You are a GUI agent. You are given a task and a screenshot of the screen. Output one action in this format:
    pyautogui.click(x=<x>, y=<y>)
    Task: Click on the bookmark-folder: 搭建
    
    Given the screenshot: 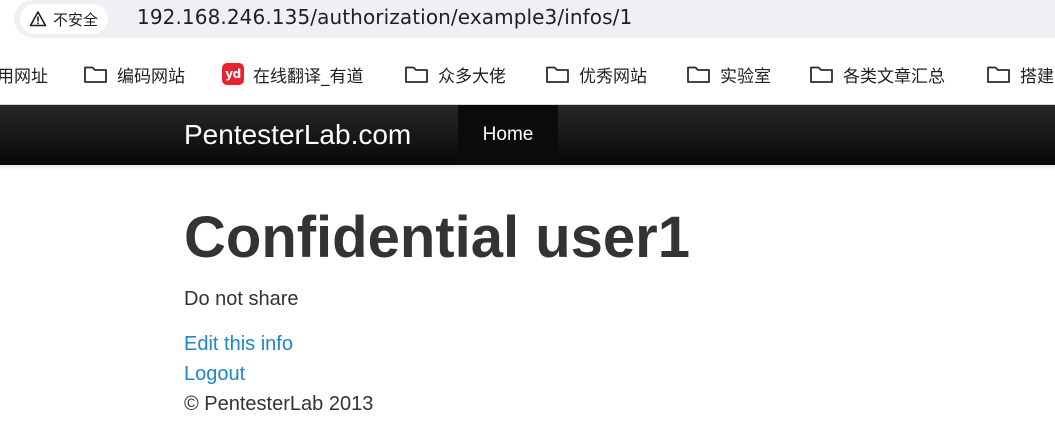 What is the action you would take?
    pyautogui.click(x=1020, y=74)
    